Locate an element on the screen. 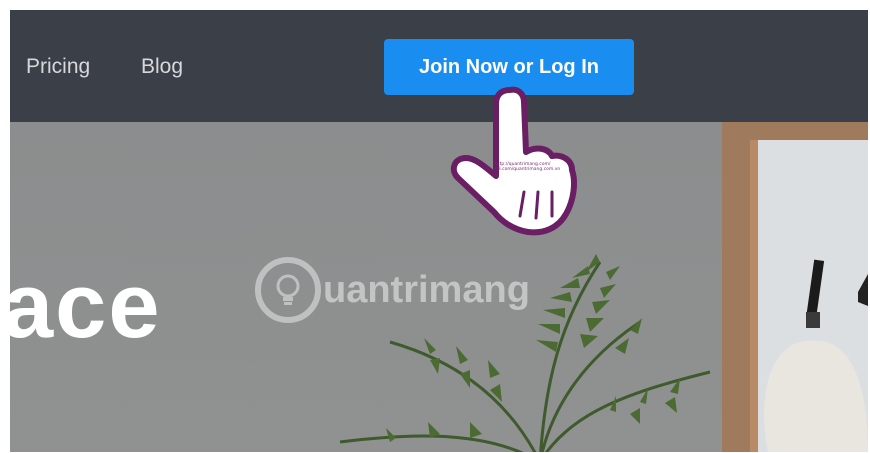  lightbulb-icon is located at coordinates (288, 290).